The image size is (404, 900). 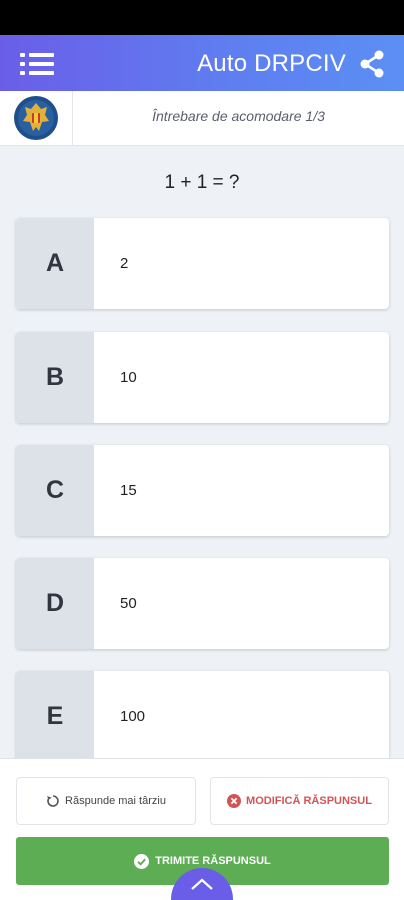 What do you see at coordinates (202, 490) in the screenshot?
I see `answer-option-c: C 15` at bounding box center [202, 490].